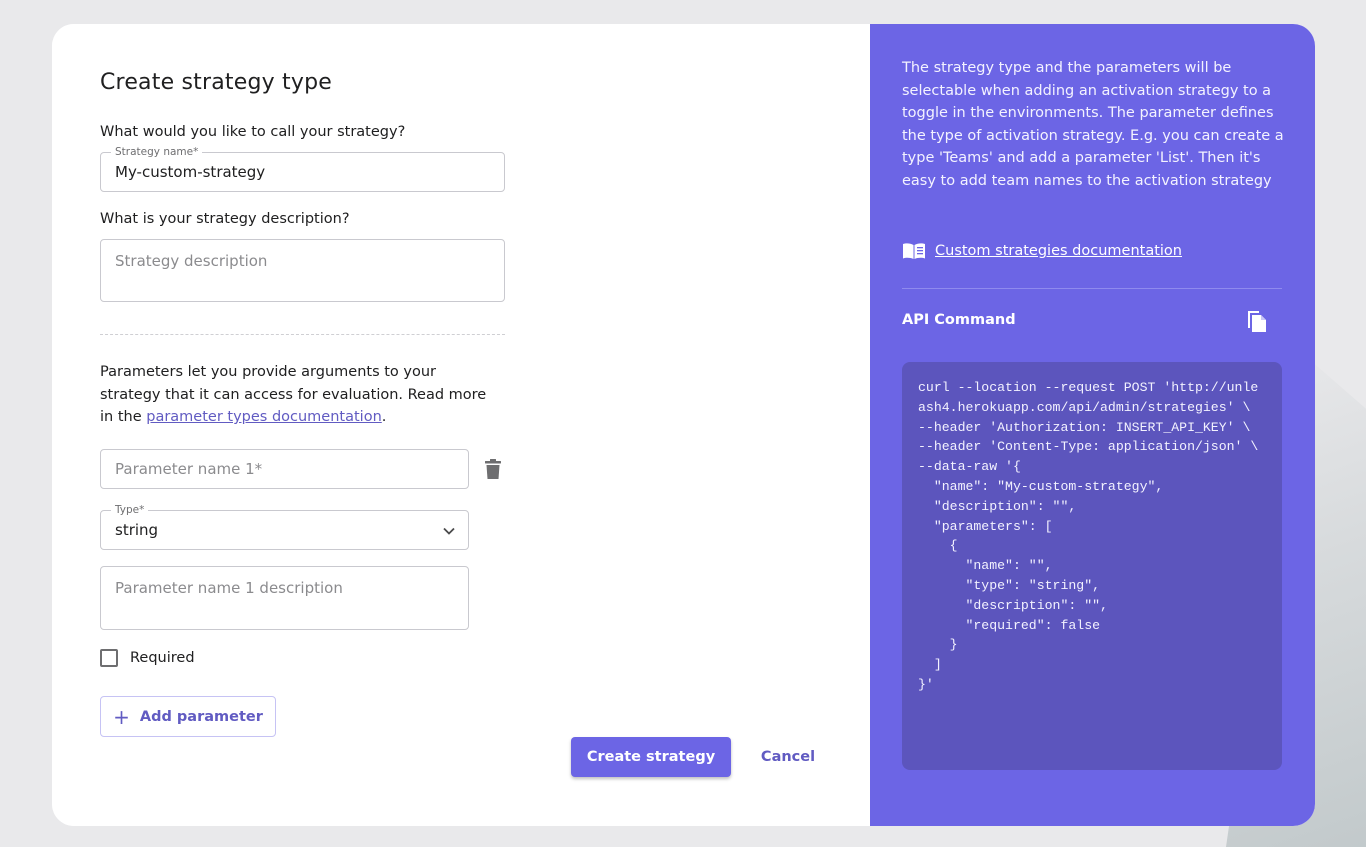 This screenshot has width=1366, height=847. I want to click on trash-icon, so click(493, 469).